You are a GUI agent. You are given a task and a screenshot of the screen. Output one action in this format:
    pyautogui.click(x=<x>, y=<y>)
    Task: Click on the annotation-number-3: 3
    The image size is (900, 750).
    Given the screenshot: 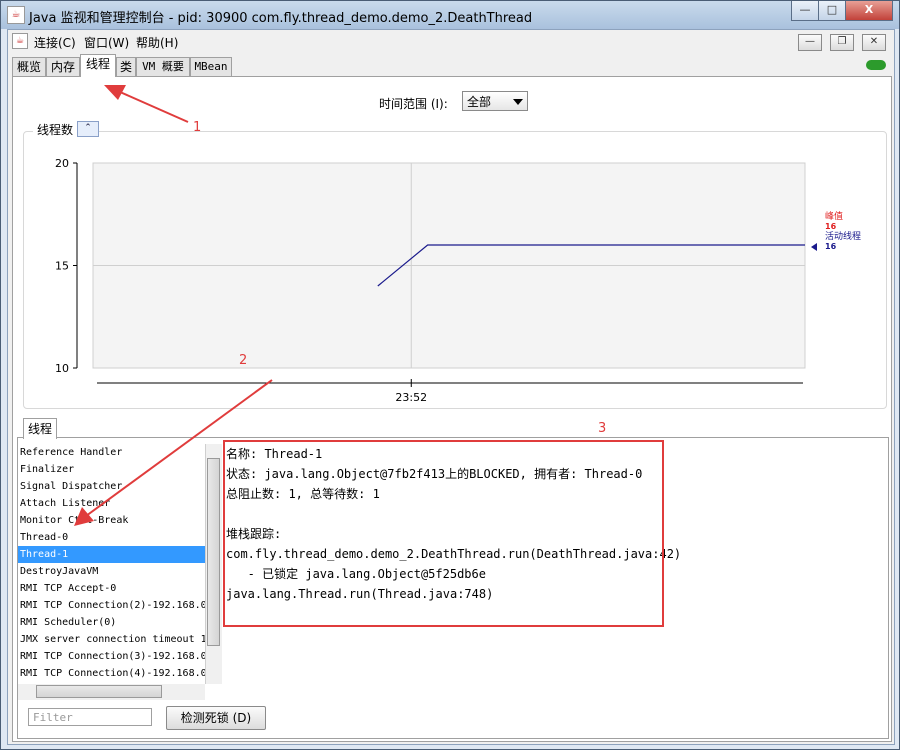 What is the action you would take?
    pyautogui.click(x=602, y=428)
    